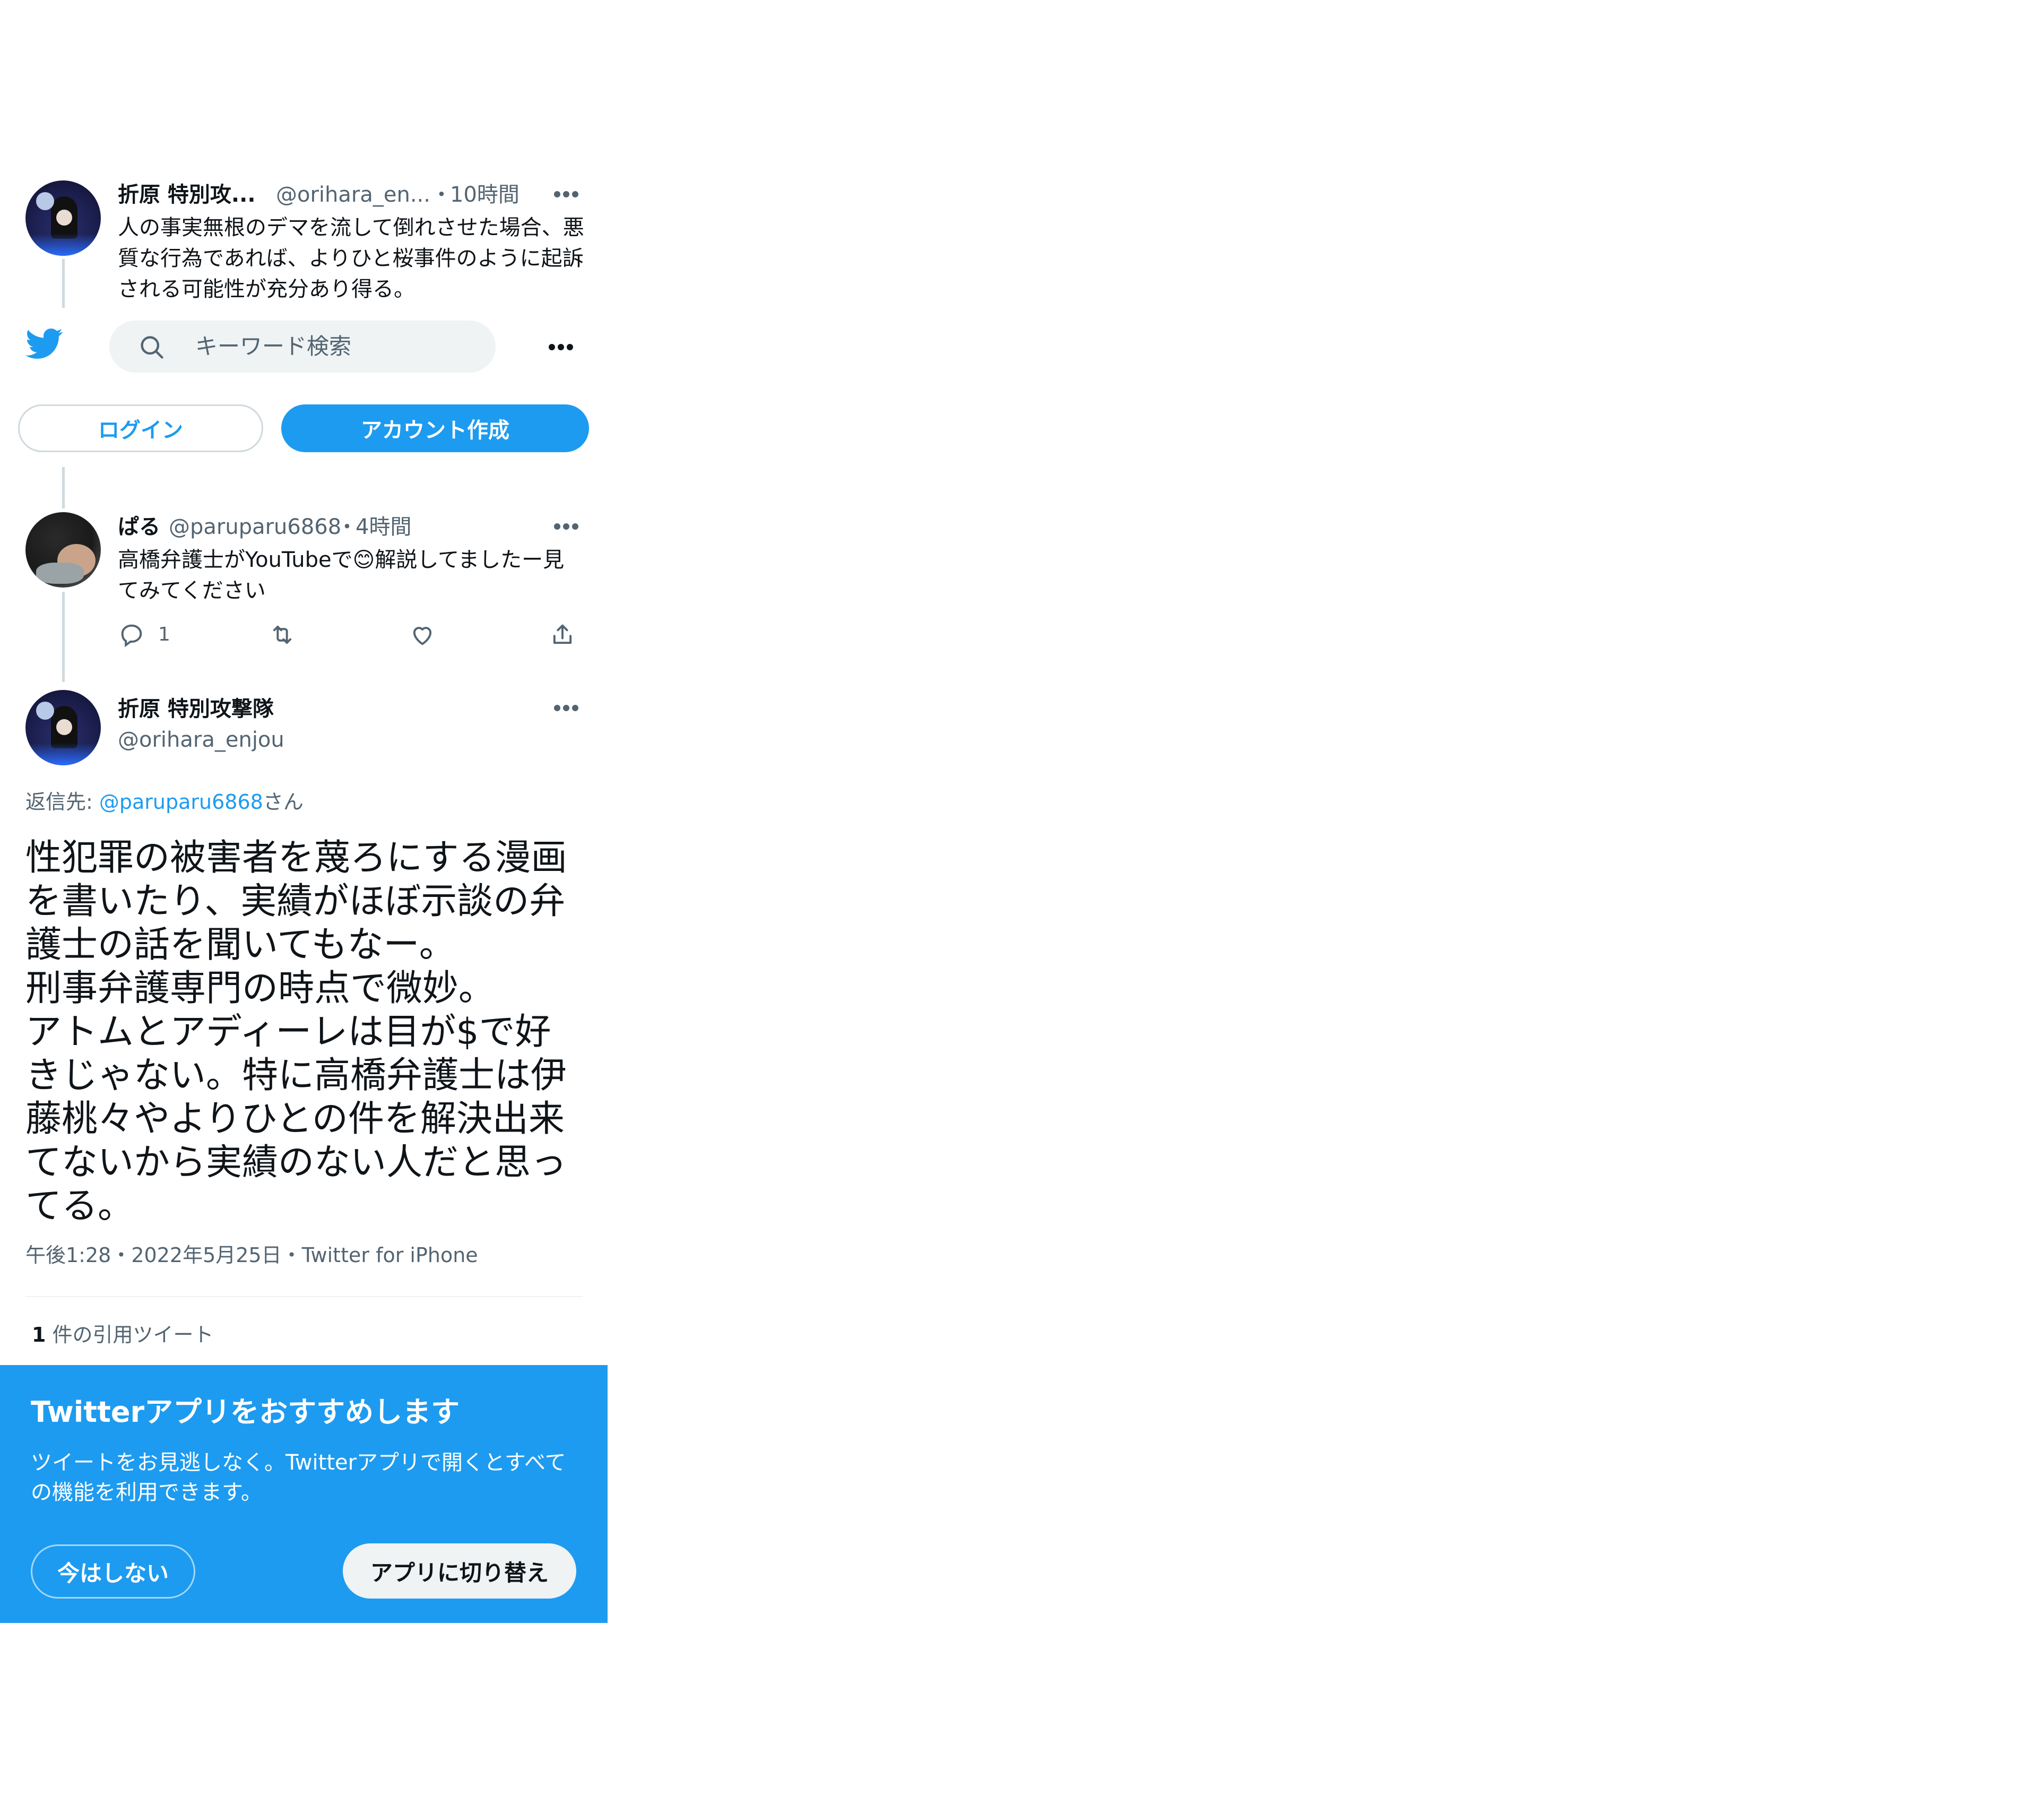  I want to click on header-more-icon, so click(561, 347).